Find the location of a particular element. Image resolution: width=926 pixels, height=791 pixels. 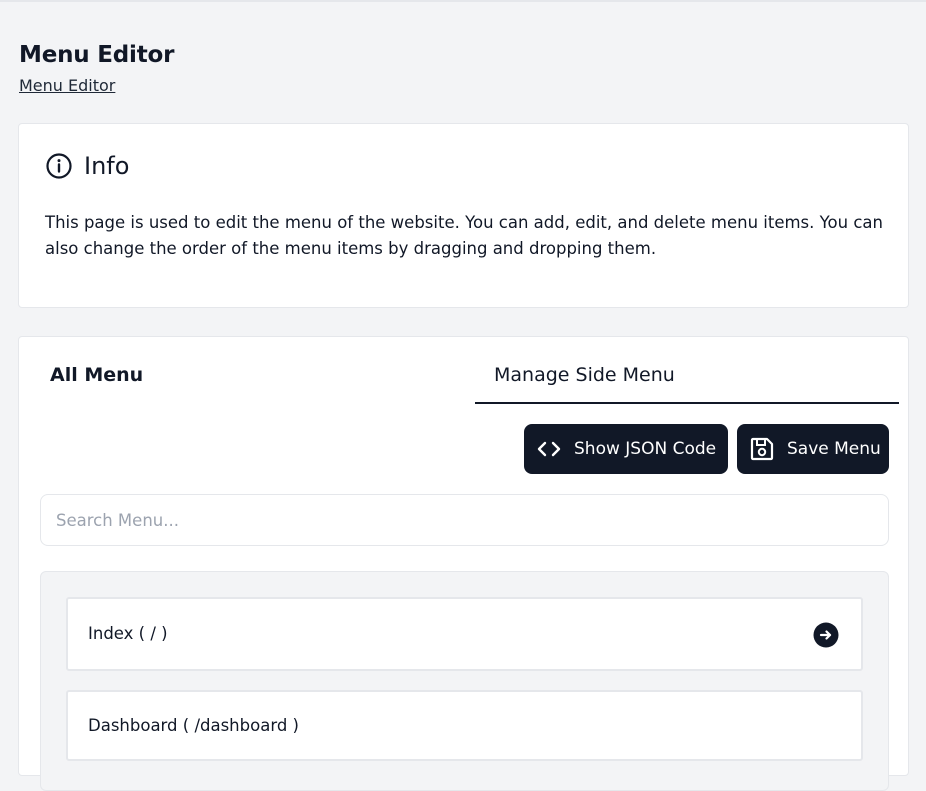

top-border is located at coordinates (463, 1).